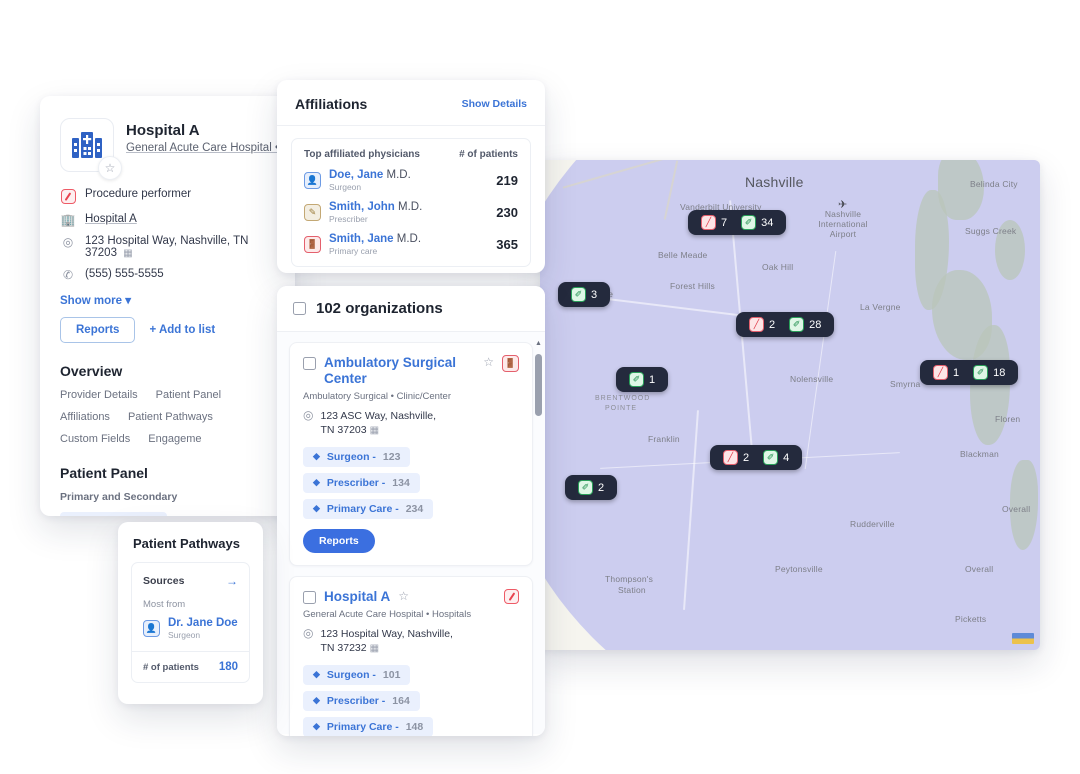  I want to click on affiliation-row: 👤 Doe, Jane M.D. Surgeon 219, so click(411, 180).